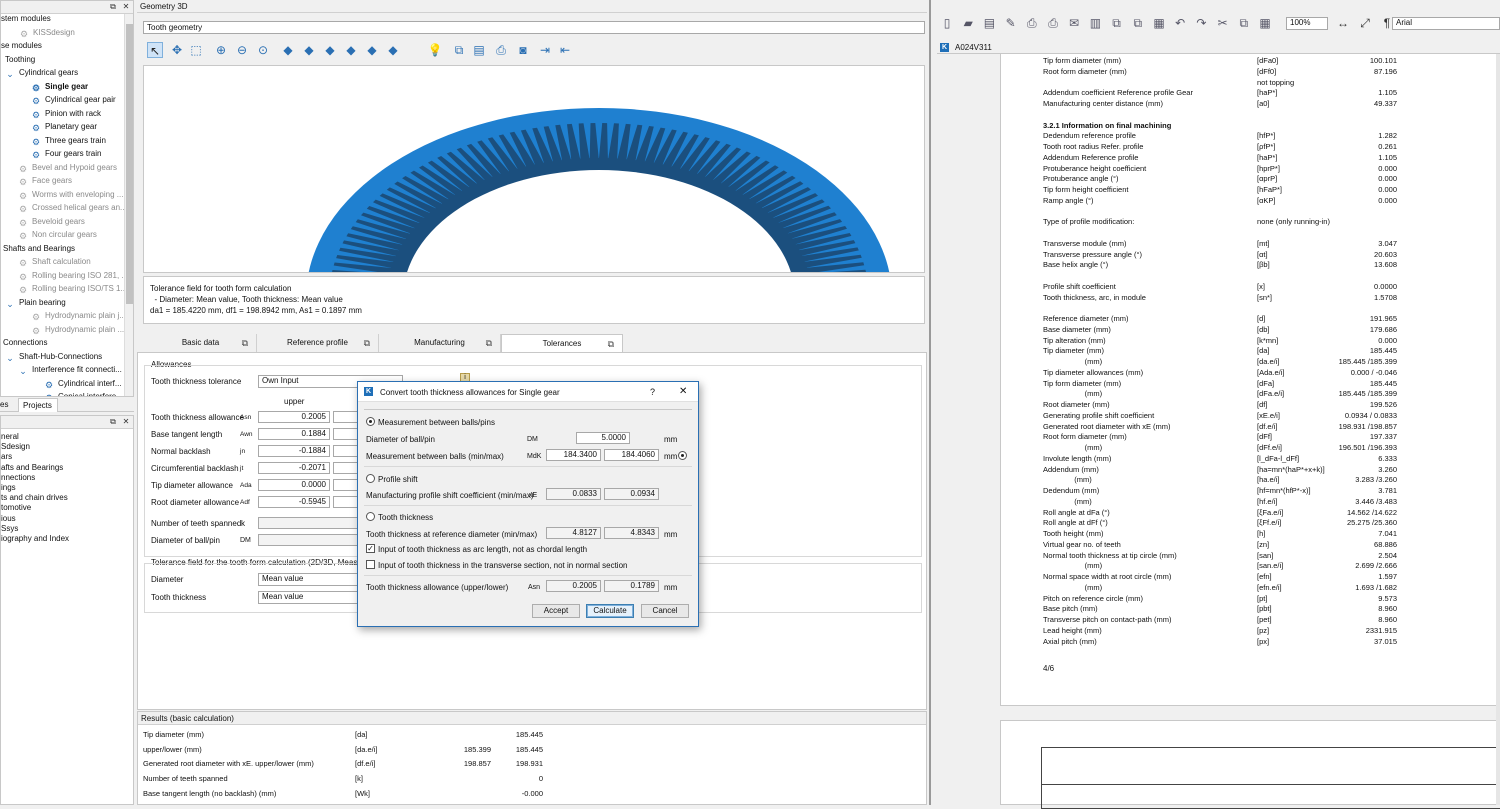  What do you see at coordinates (308, 579) in the screenshot?
I see `diameter-select: Mean value` at bounding box center [308, 579].